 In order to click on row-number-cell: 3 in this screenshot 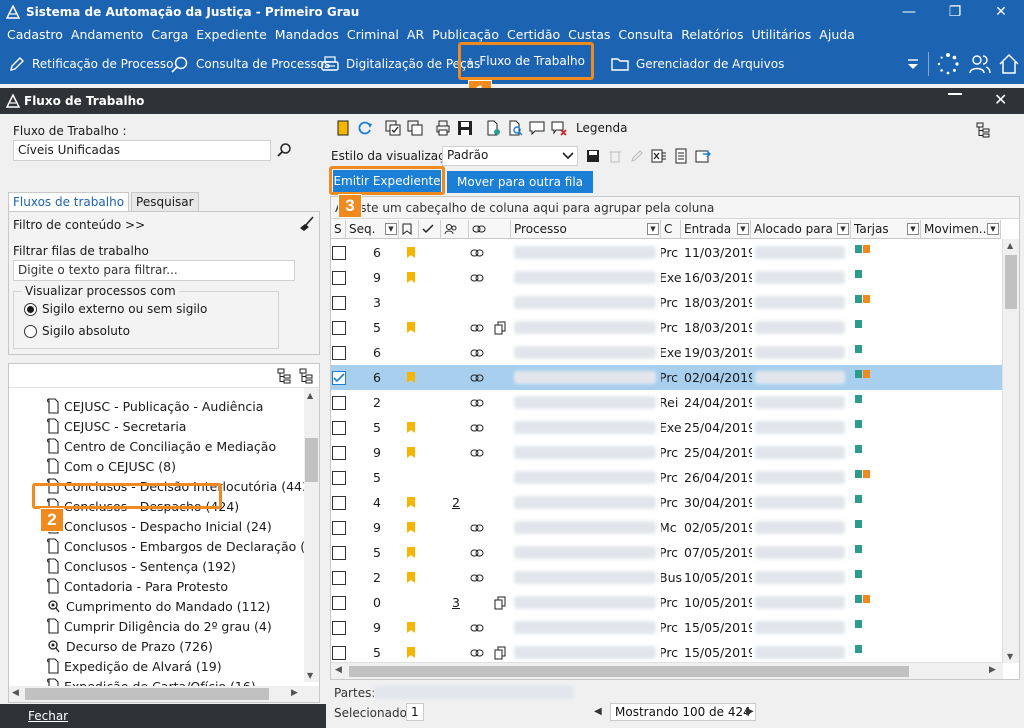, I will do `click(459, 602)`.